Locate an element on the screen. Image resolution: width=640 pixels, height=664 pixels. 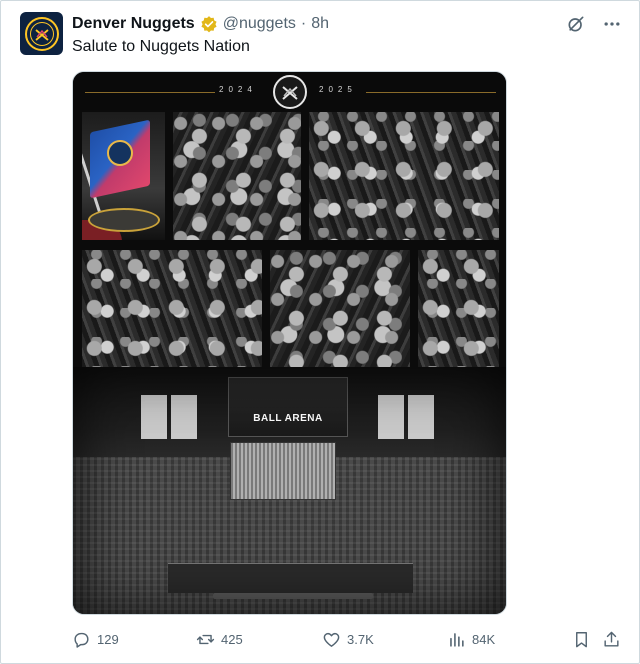
tweet-actions: 129 425 3.7K 84K is located at coordinates (346, 639).